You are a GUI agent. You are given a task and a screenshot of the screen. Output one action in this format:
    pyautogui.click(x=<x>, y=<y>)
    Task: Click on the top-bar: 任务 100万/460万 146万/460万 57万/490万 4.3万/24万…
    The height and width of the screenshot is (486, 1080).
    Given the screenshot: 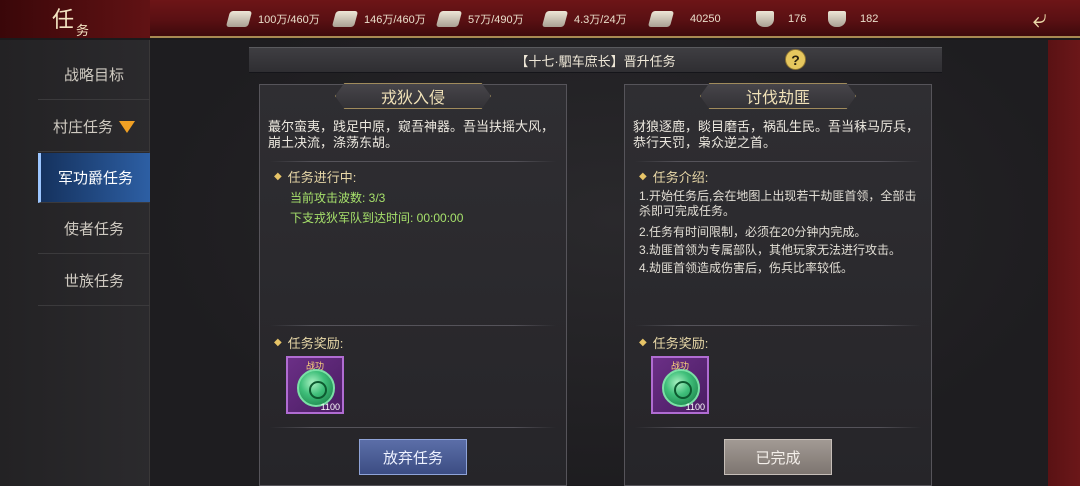 What is the action you would take?
    pyautogui.click(x=540, y=19)
    